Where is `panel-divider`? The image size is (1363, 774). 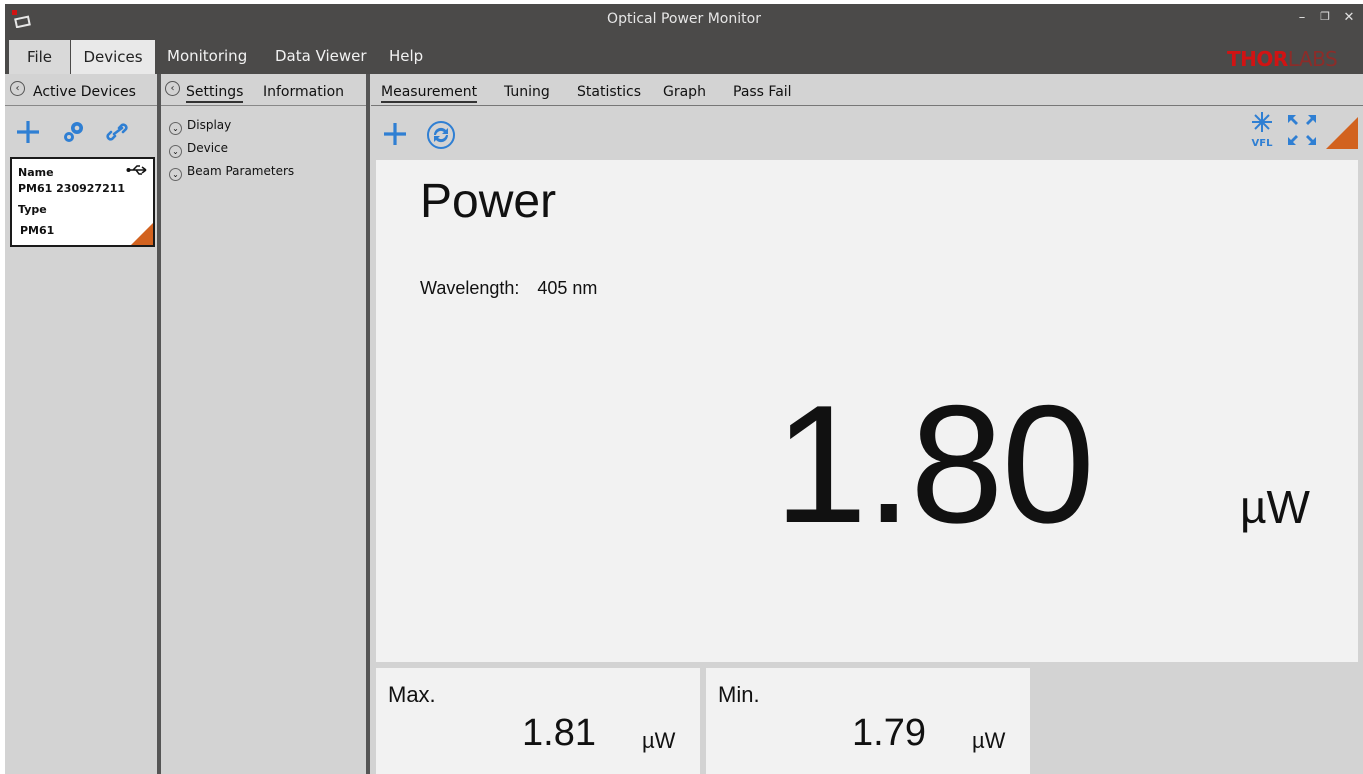 panel-divider is located at coordinates (368, 424).